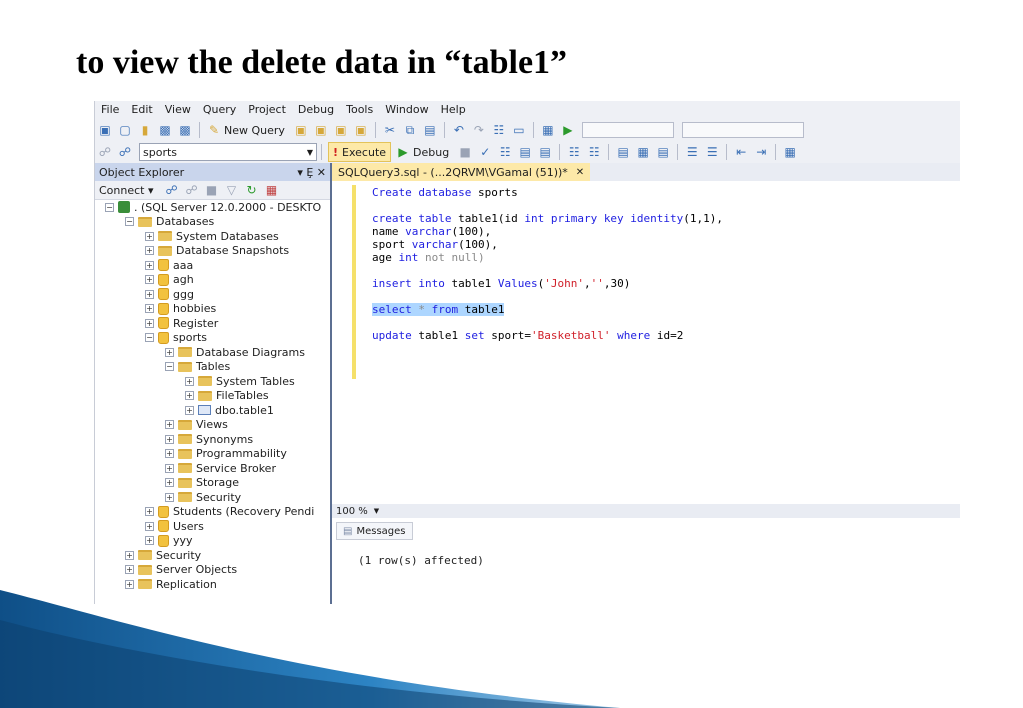 This screenshot has width=1023, height=708. I want to click on tree-node: + Users, so click(212, 526).